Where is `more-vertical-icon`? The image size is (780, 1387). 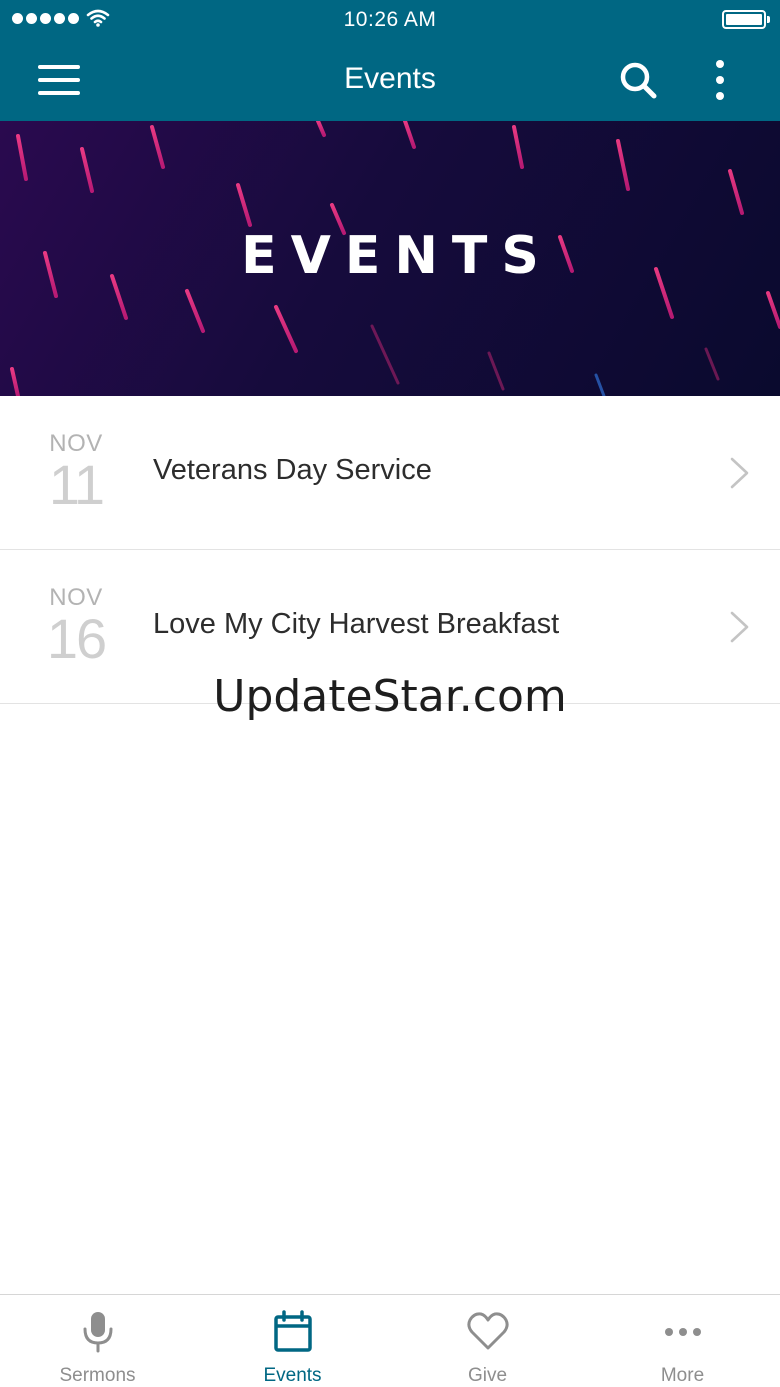
more-vertical-icon is located at coordinates (720, 80).